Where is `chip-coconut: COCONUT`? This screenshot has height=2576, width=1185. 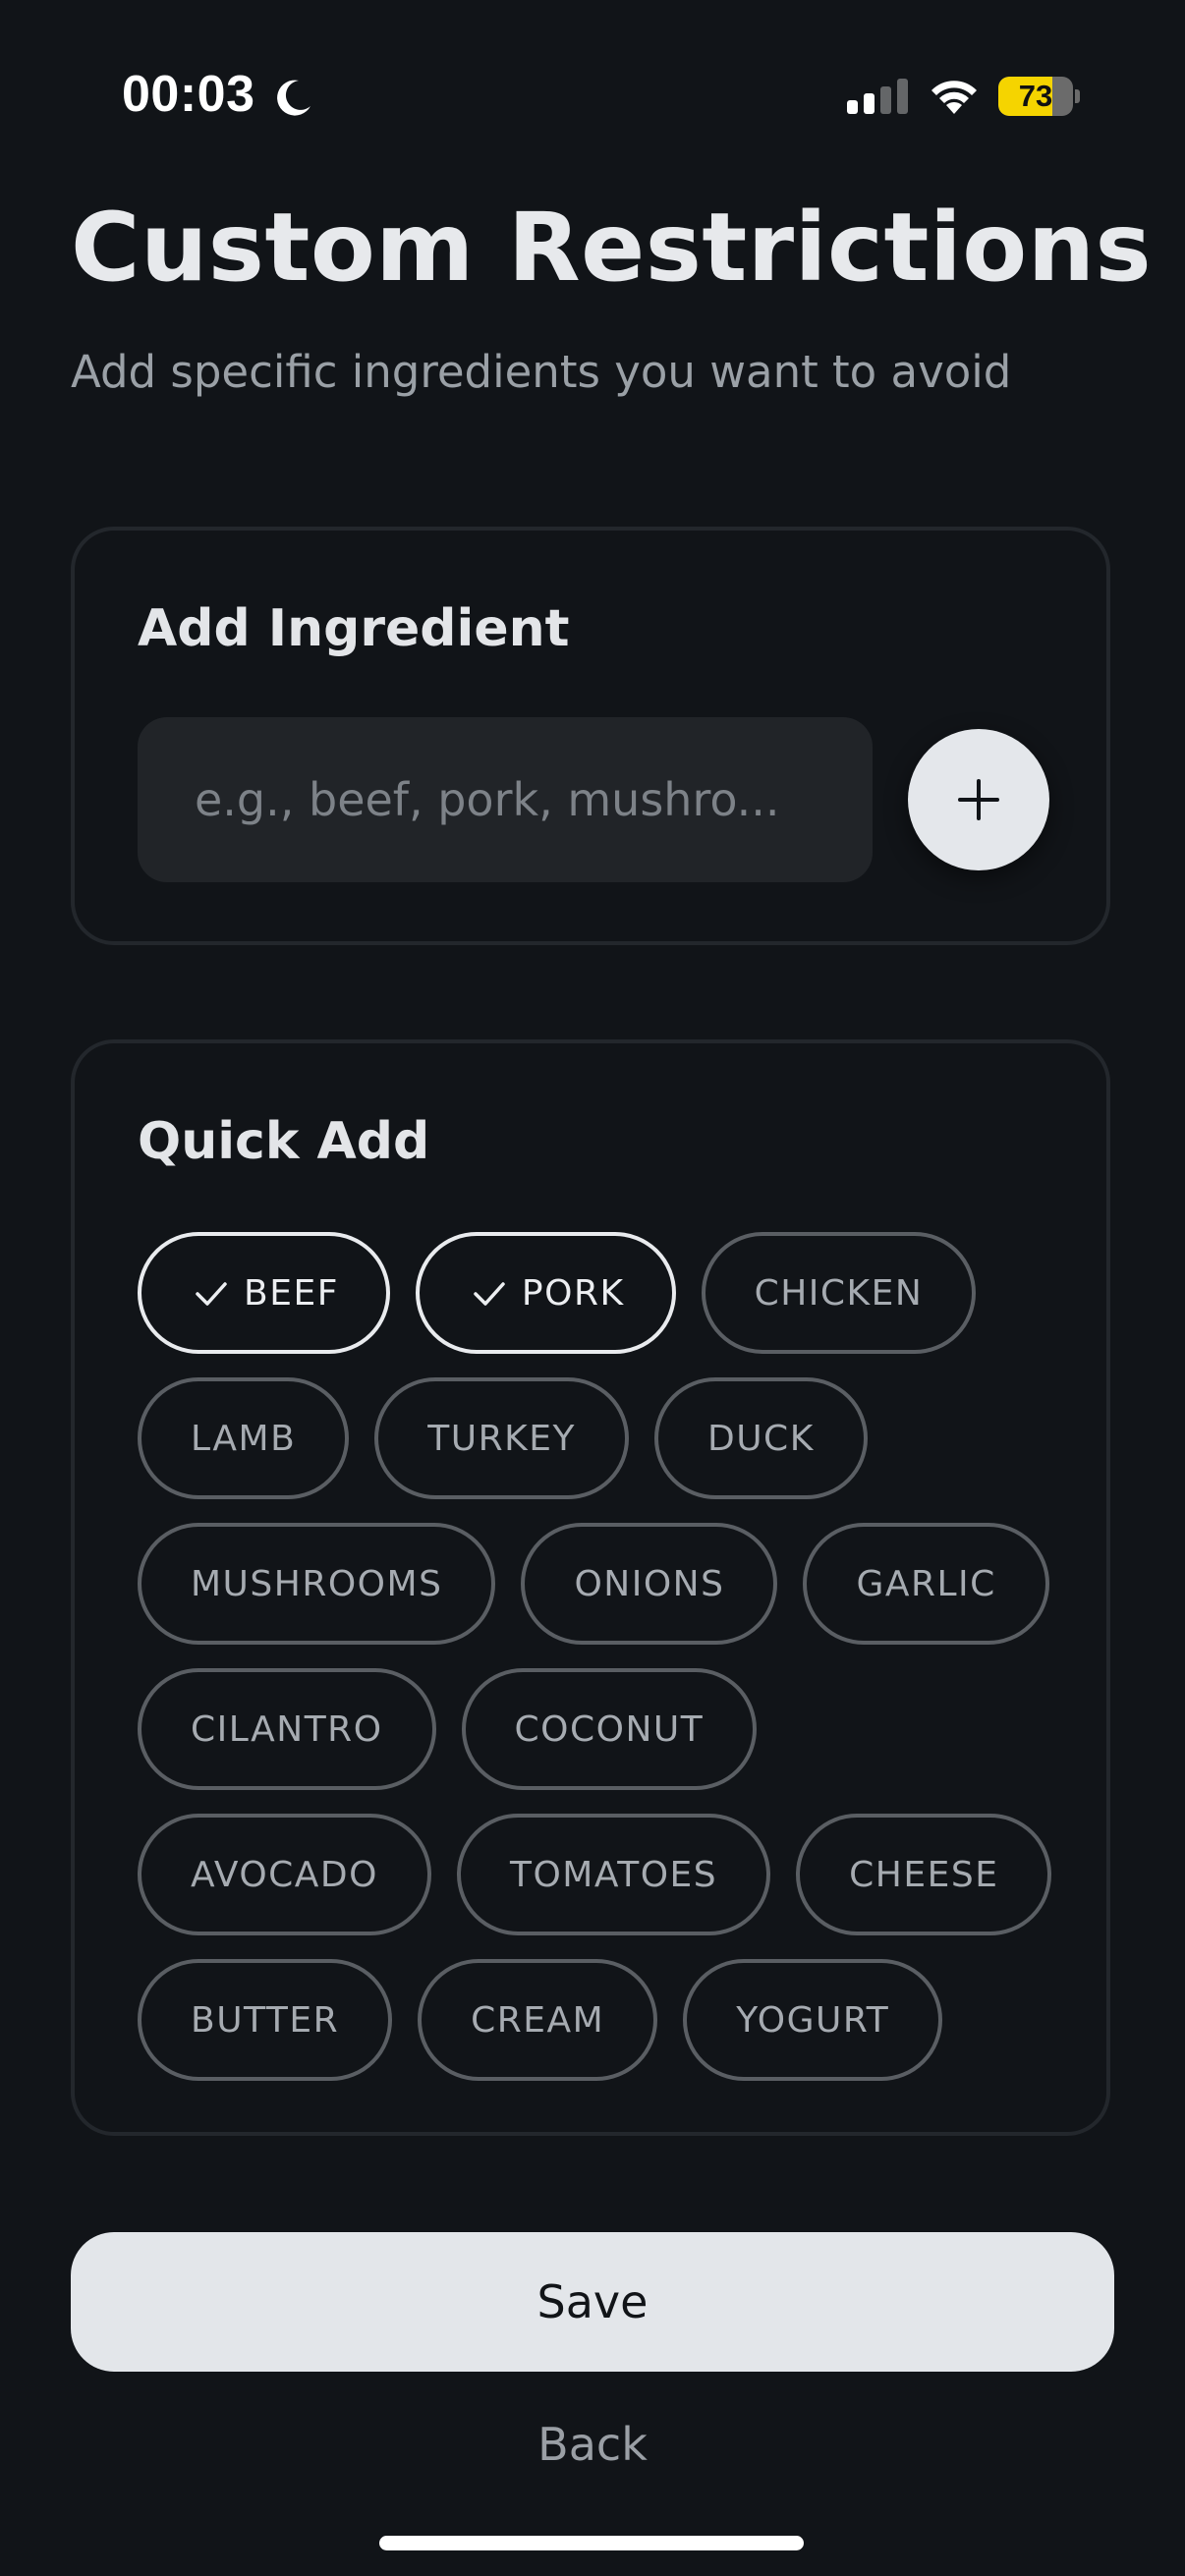
chip-coconut: COCONUT is located at coordinates (610, 1729).